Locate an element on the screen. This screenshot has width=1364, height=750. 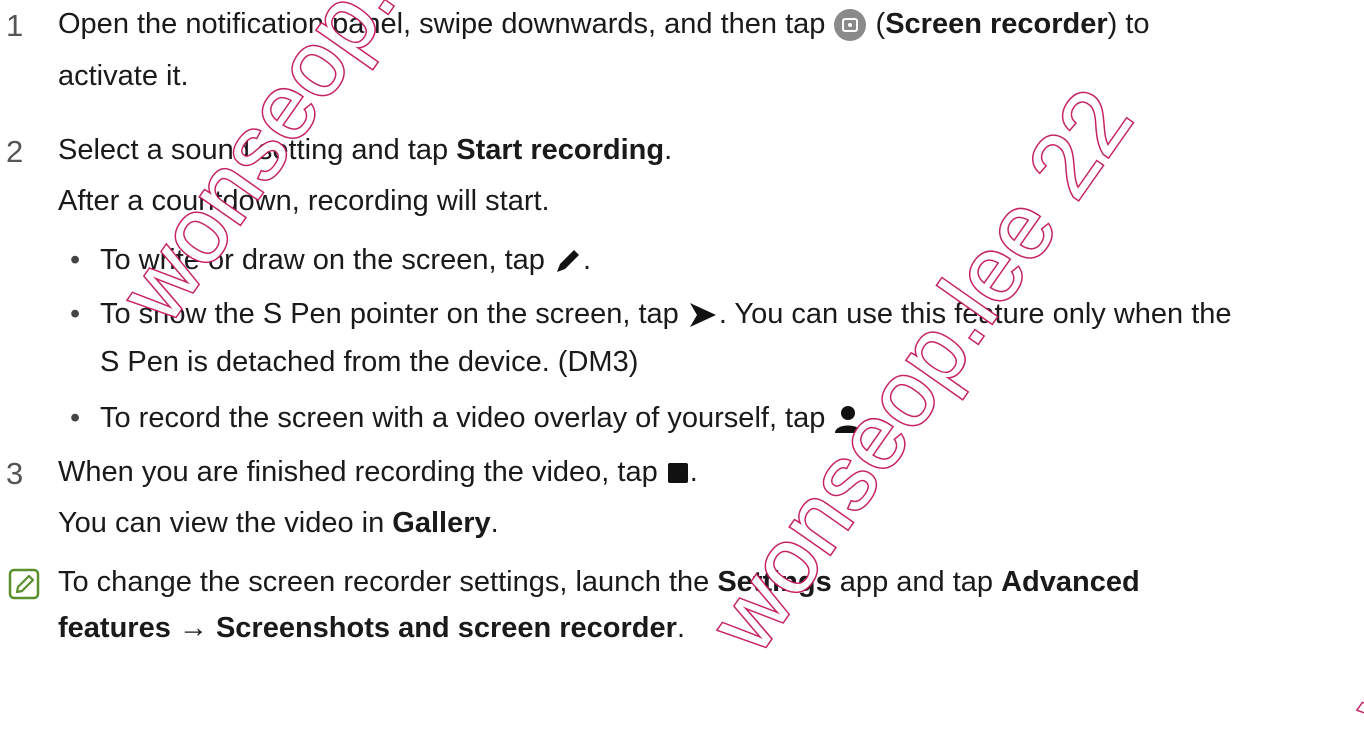
step-number: 1 is located at coordinates (15, 25).